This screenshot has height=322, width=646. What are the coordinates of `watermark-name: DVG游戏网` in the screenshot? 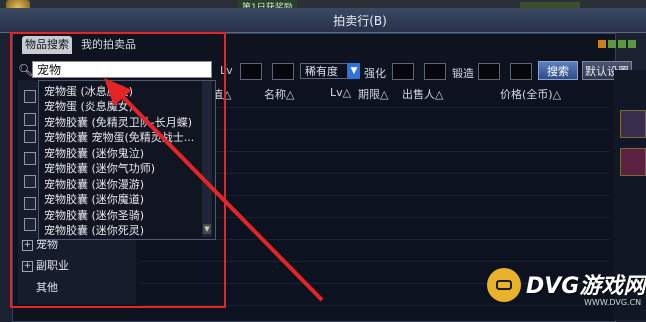 It's located at (586, 286).